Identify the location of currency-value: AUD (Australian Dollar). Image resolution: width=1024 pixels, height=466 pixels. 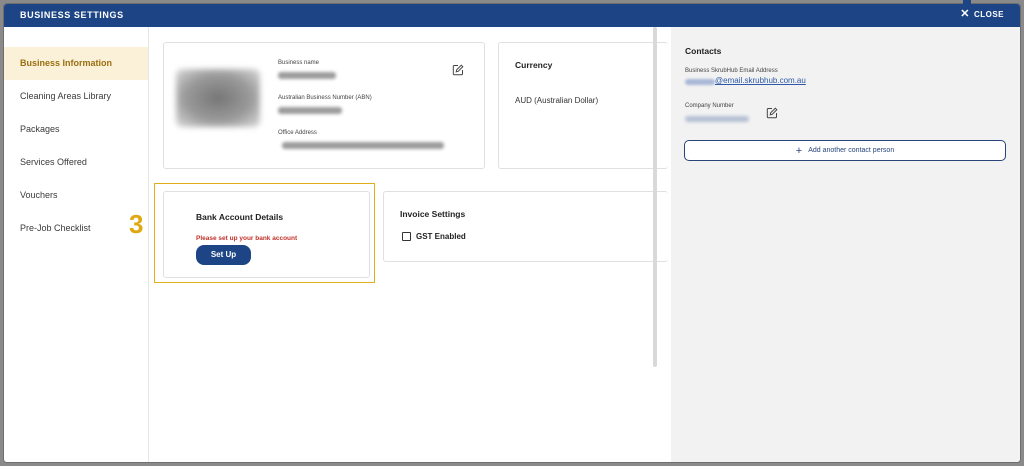
(557, 100).